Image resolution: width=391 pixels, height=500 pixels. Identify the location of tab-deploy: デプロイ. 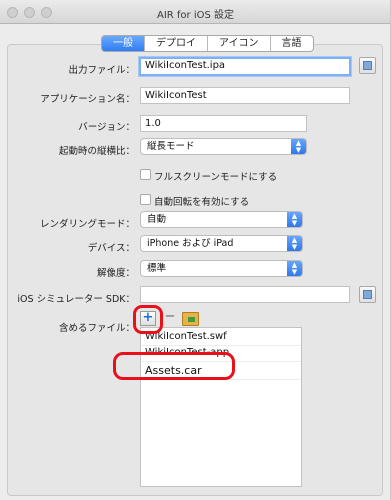
(176, 43).